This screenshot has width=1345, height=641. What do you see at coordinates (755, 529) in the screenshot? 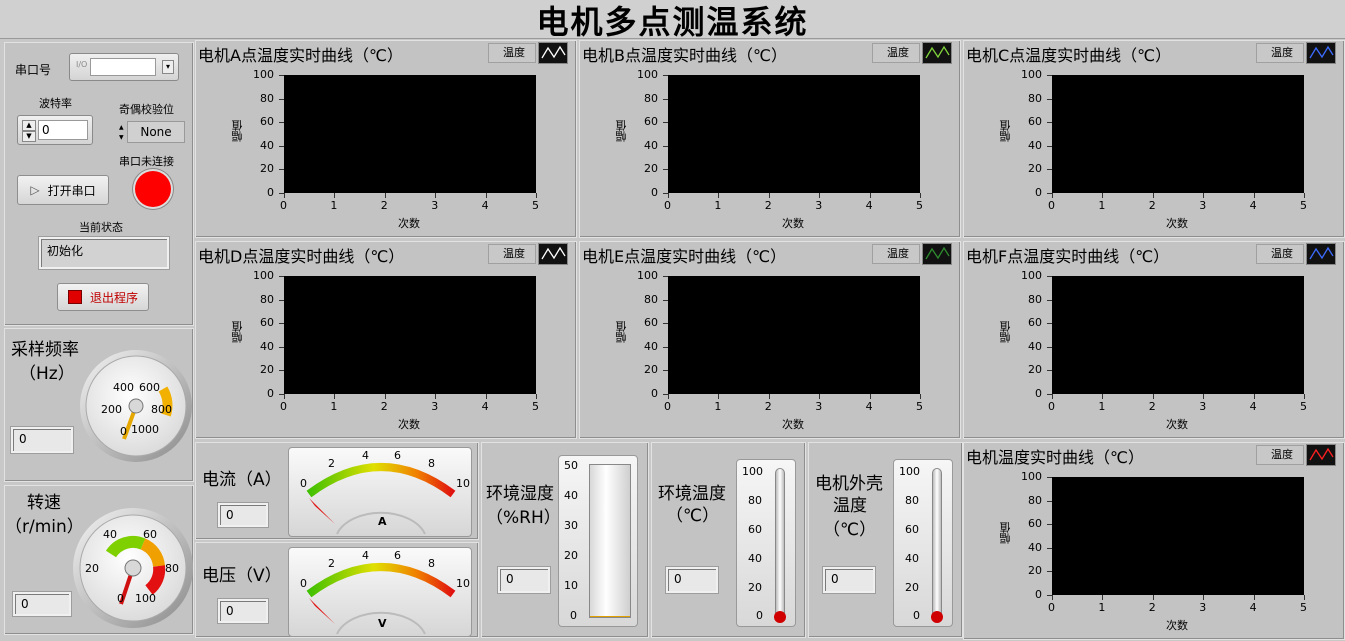
I see `env-tick-60: 60` at bounding box center [755, 529].